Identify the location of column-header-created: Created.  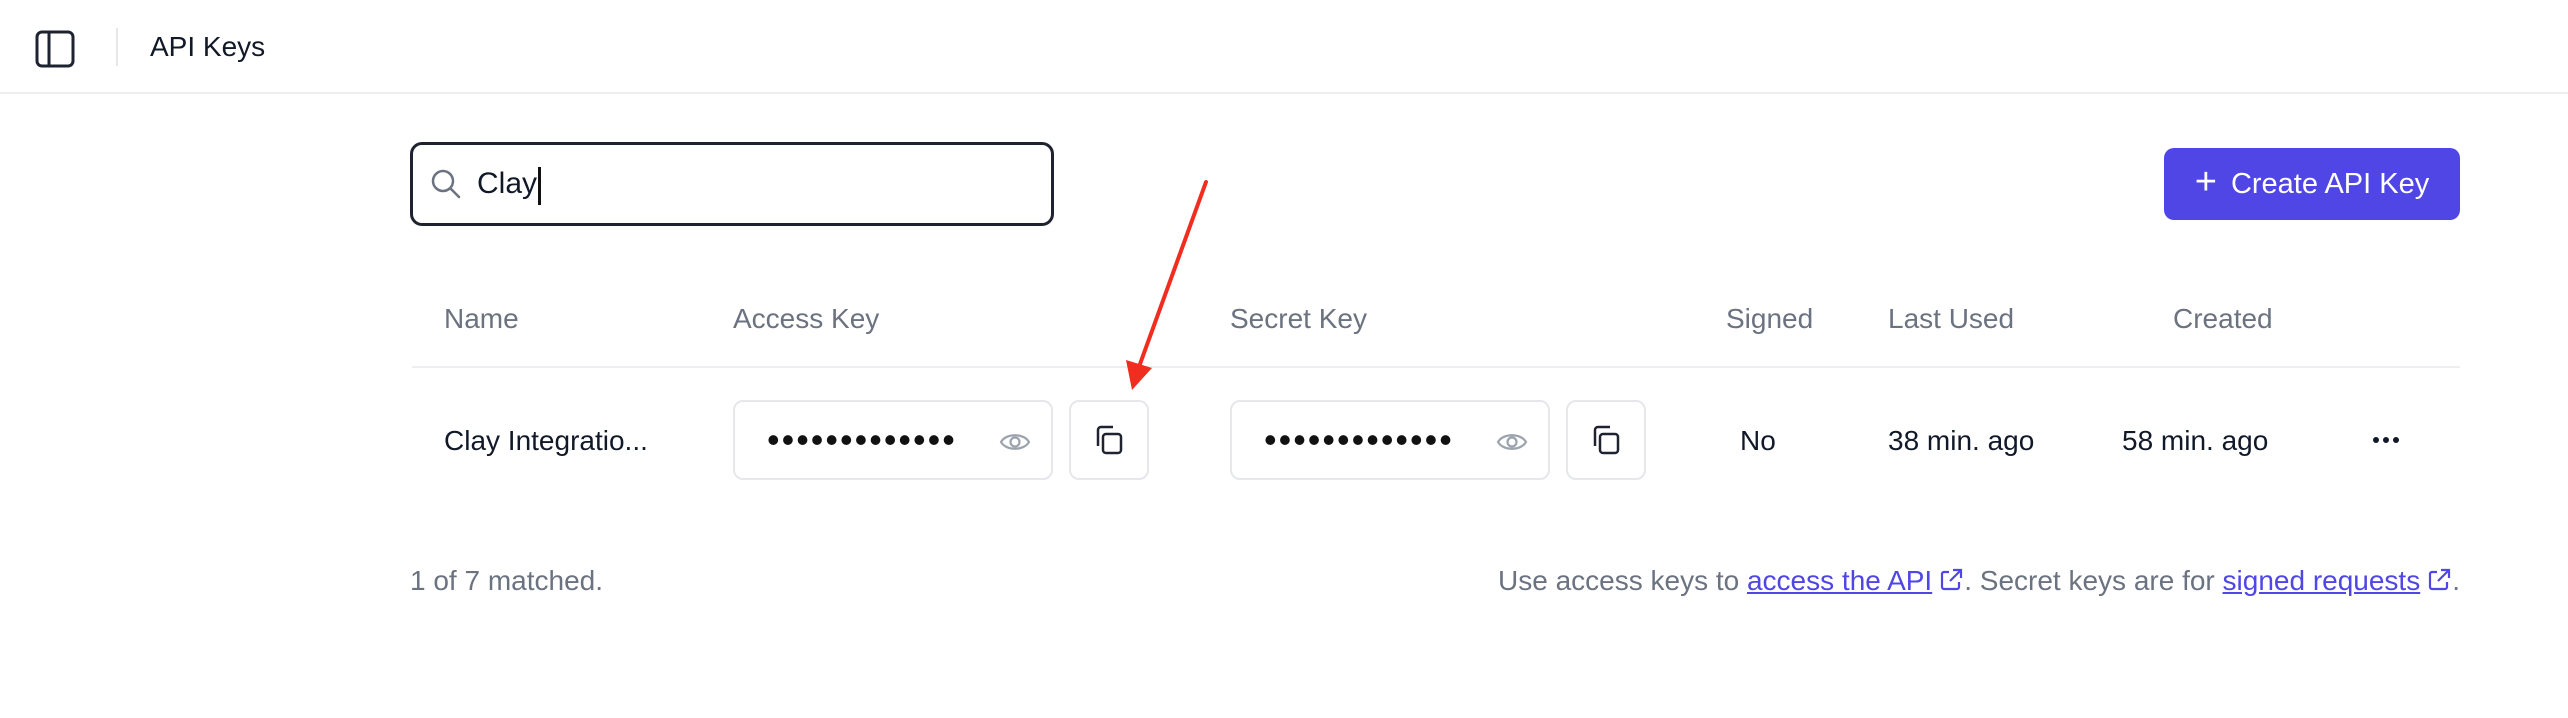
(2223, 318).